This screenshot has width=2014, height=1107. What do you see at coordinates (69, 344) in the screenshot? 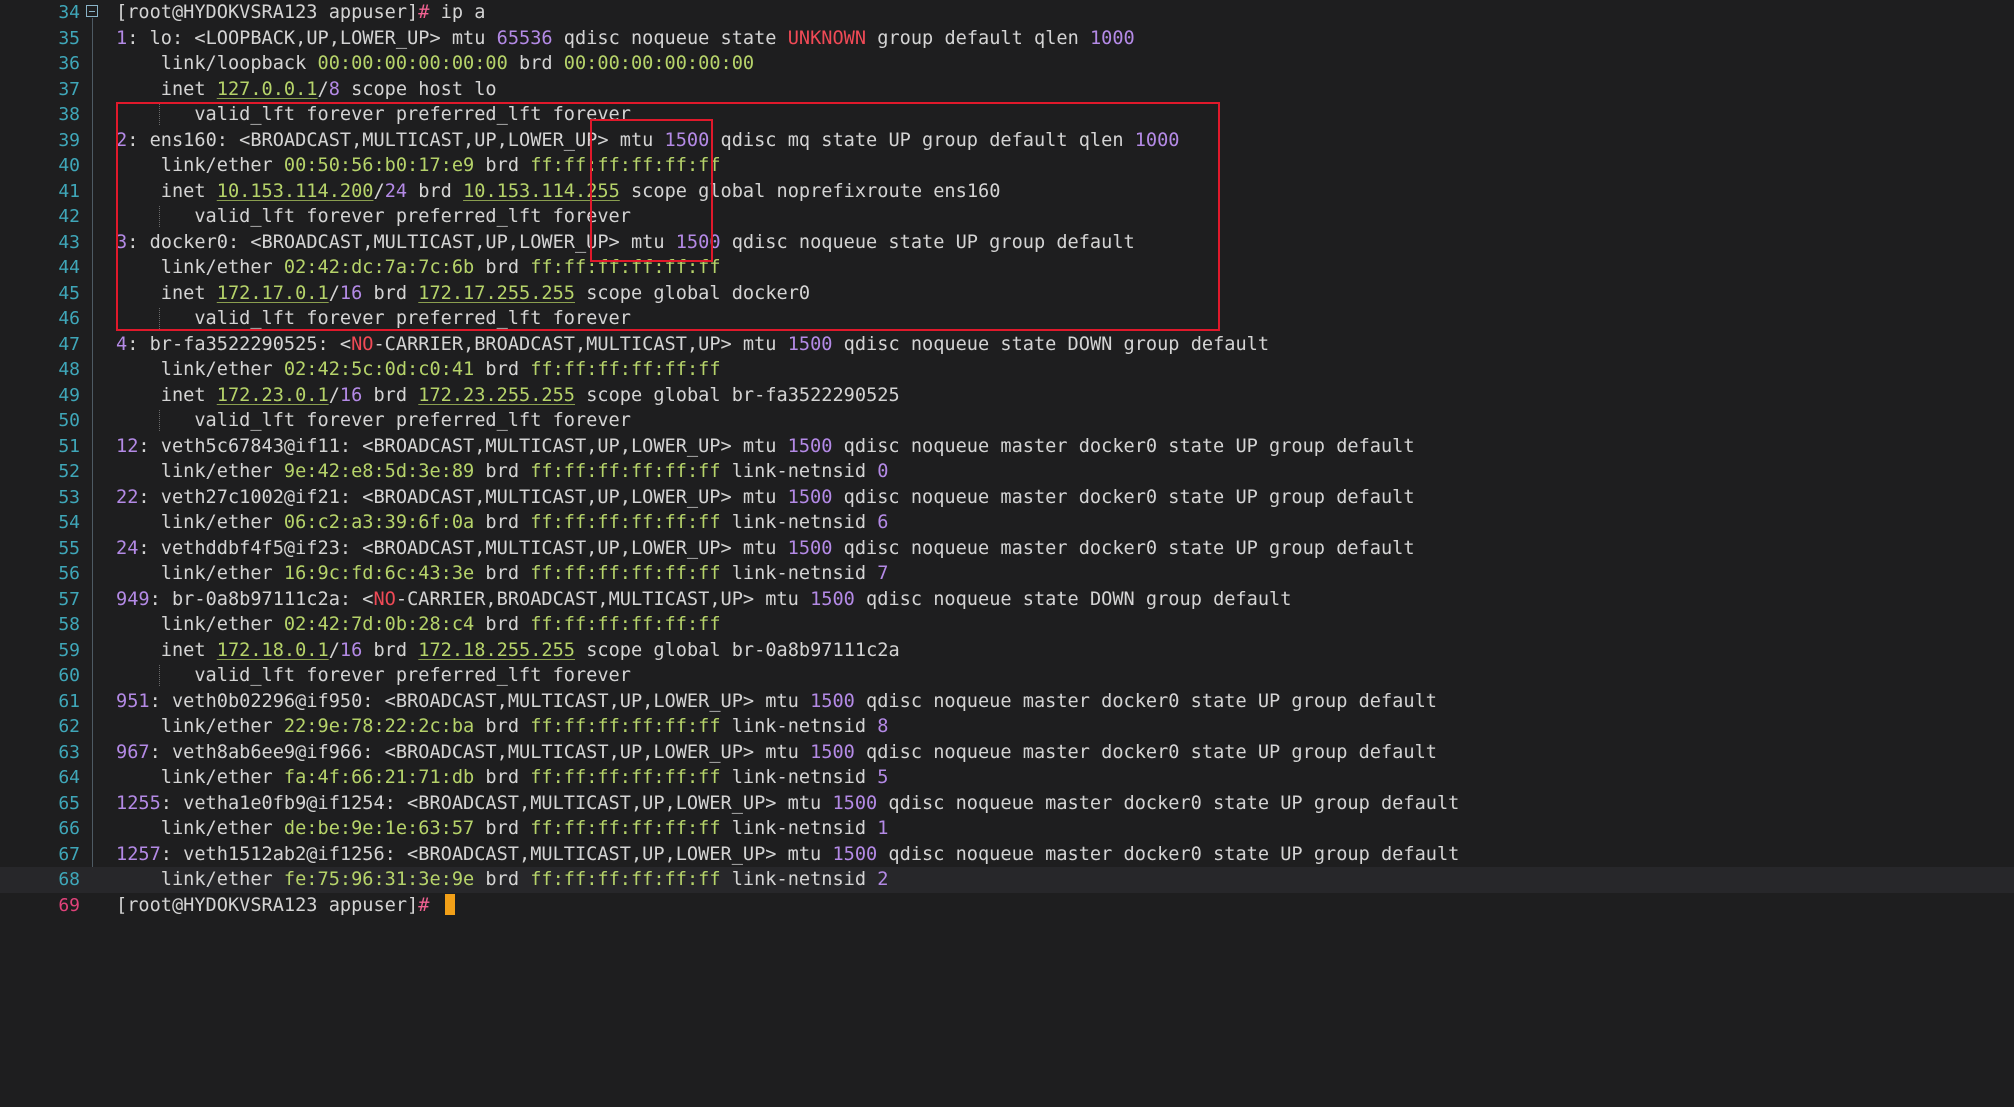
I see `line-number: 47` at bounding box center [69, 344].